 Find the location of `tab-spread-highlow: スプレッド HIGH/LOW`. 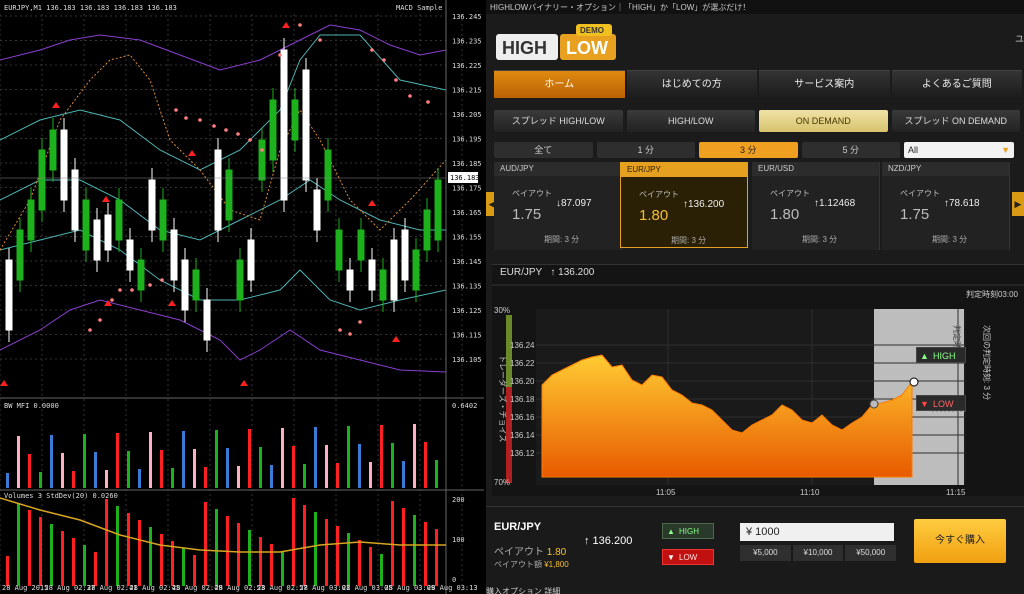

tab-spread-highlow: スプレッド HIGH/LOW is located at coordinates (558, 121).